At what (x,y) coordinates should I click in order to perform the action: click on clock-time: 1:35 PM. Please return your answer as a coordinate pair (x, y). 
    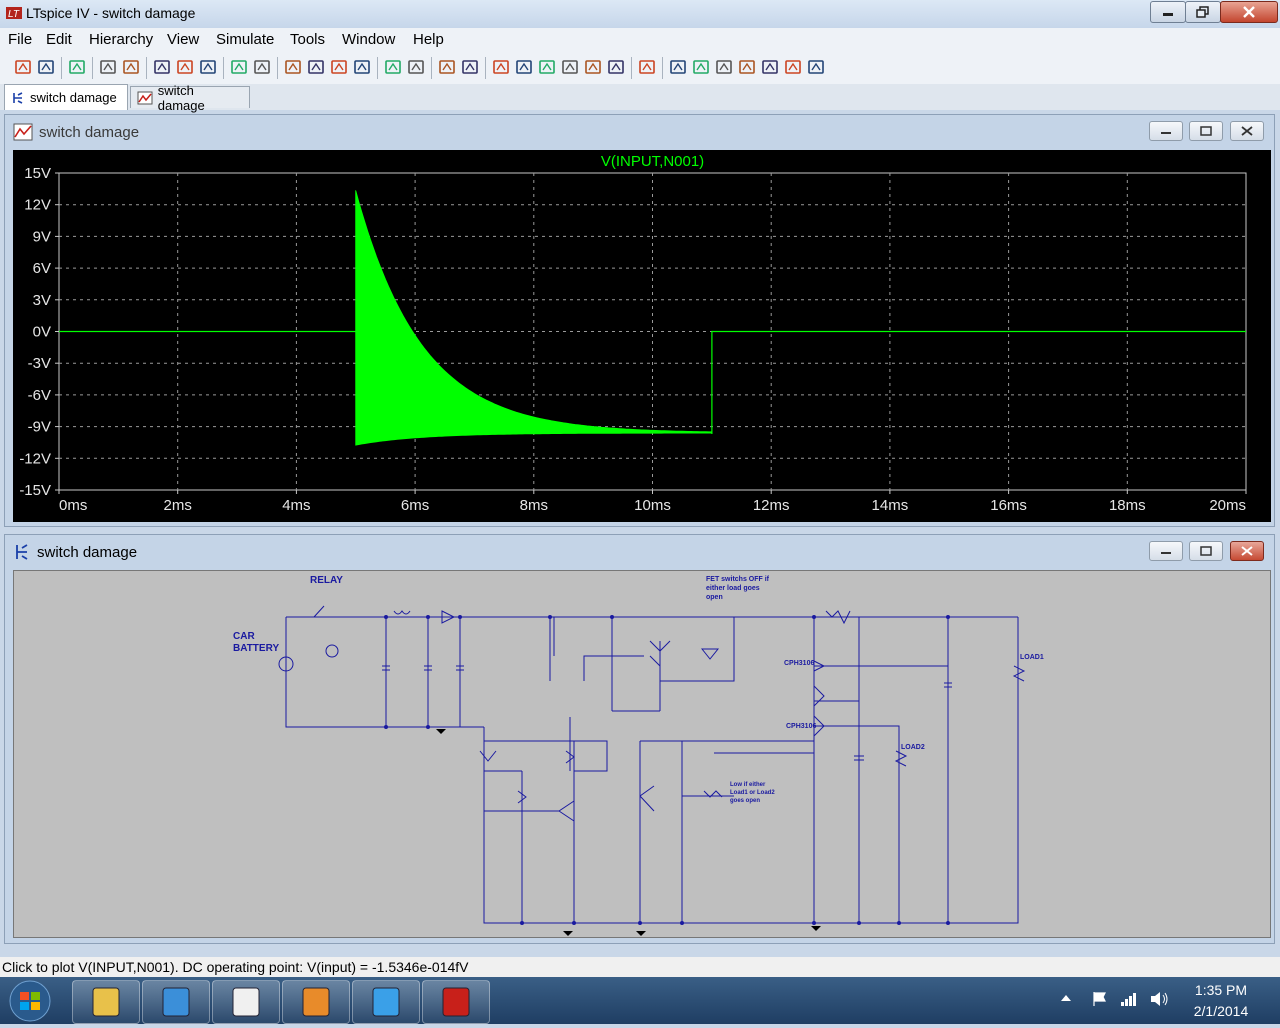
    Looking at the image, I should click on (1221, 990).